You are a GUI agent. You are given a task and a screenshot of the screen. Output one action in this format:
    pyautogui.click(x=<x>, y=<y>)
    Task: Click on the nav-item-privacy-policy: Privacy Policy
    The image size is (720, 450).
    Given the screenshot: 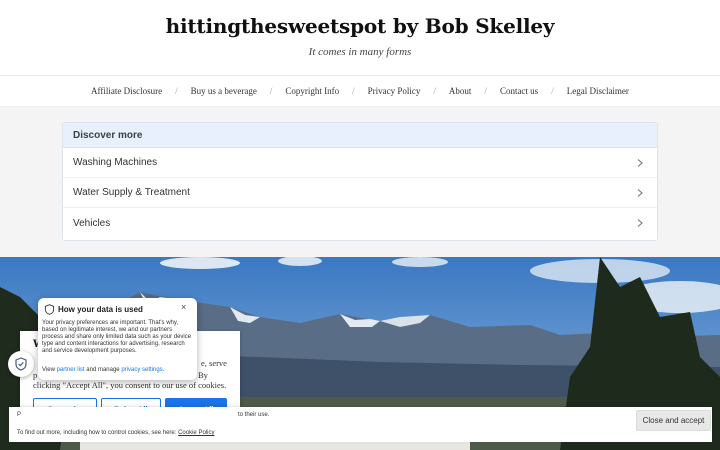 What is the action you would take?
    pyautogui.click(x=394, y=91)
    